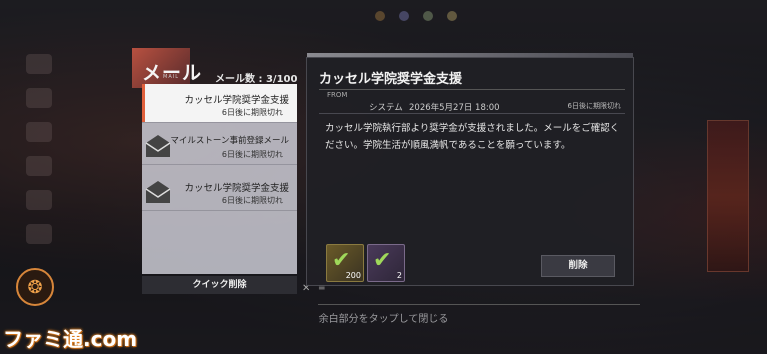 This screenshot has width=767, height=354. What do you see at coordinates (35, 287) in the screenshot?
I see `guild-emblem-icon: ❂` at bounding box center [35, 287].